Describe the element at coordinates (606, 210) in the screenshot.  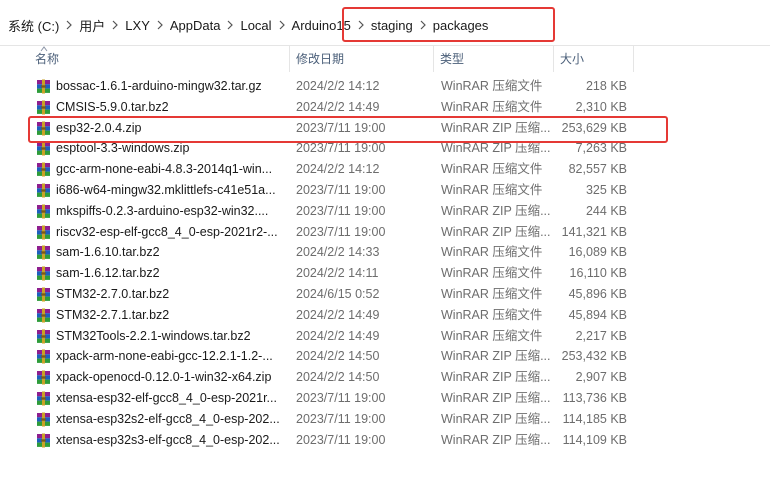
I see `file-size: 244 KB` at that location.